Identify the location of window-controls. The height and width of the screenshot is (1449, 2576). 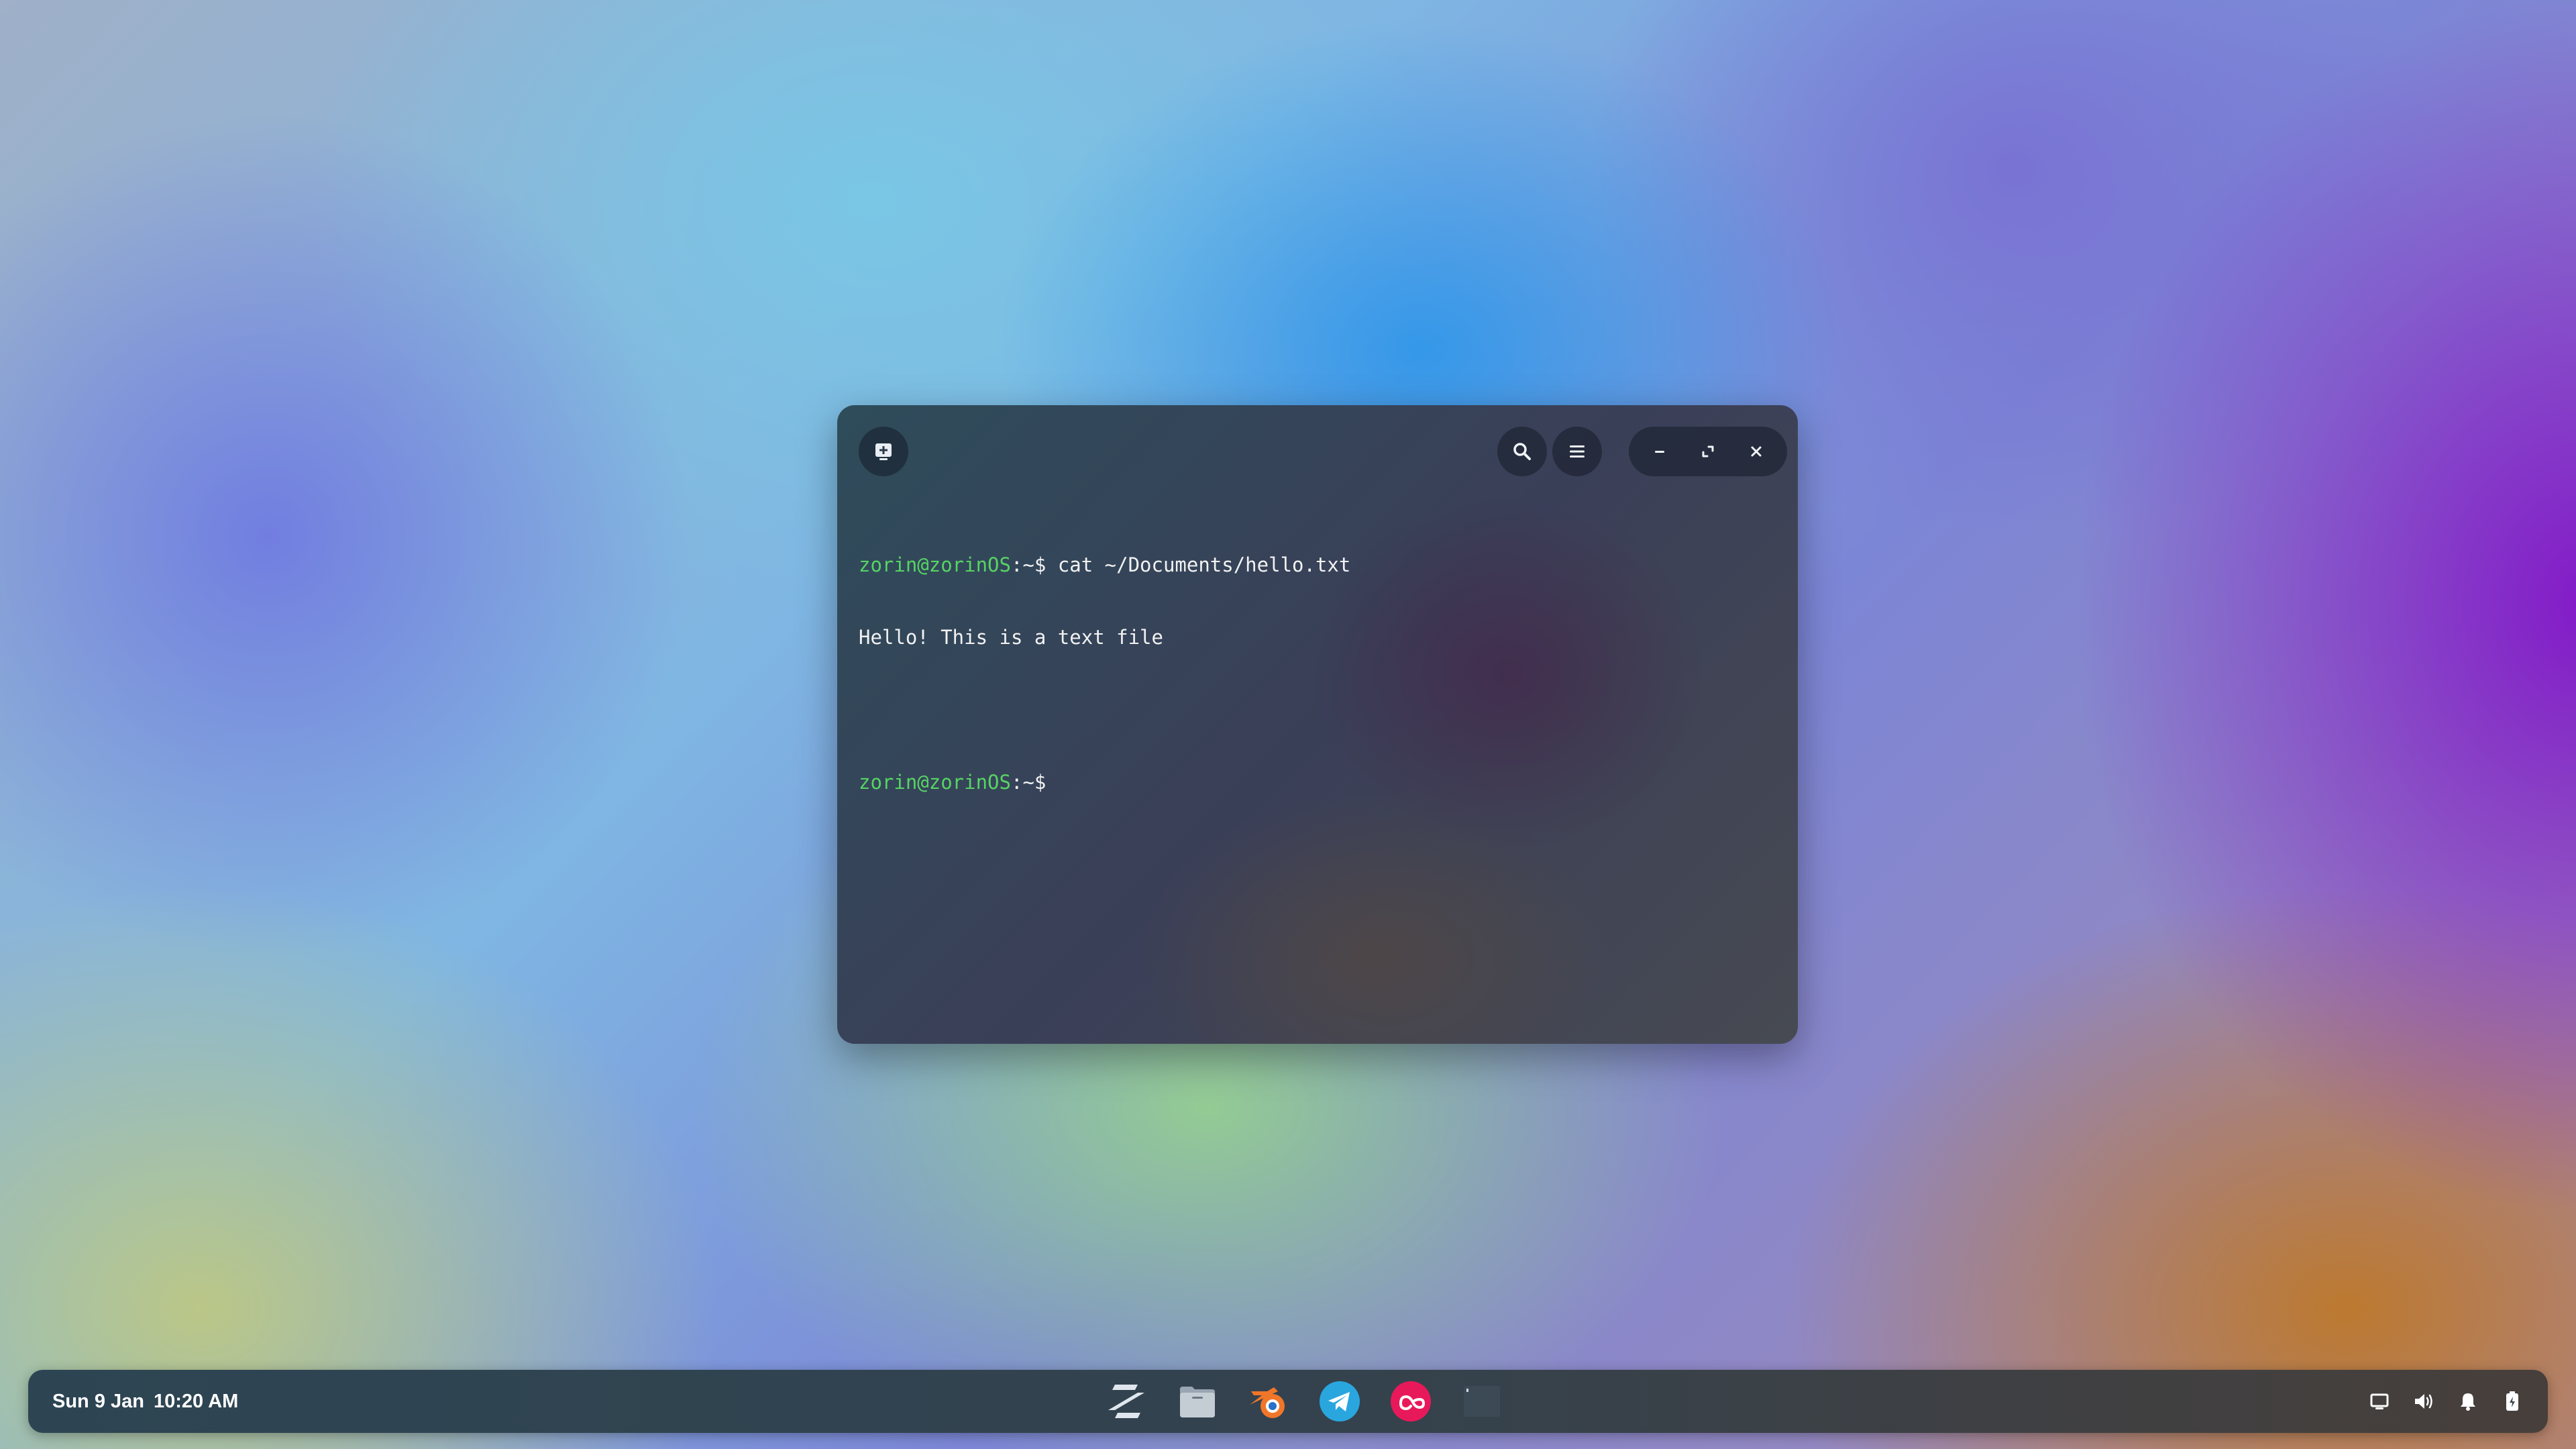
(1708, 451).